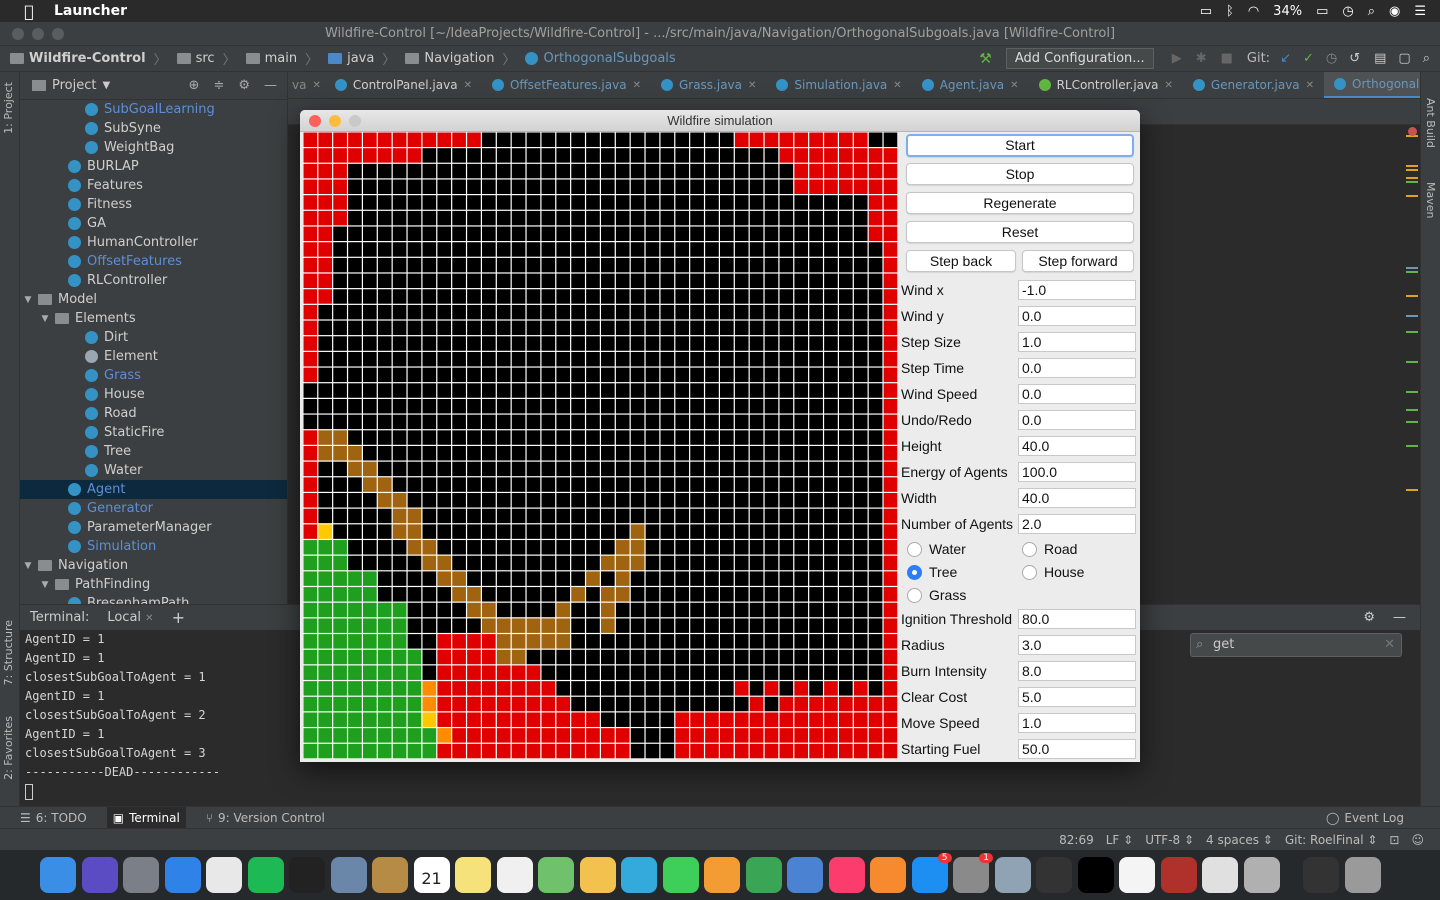  What do you see at coordinates (315, 121) in the screenshot?
I see `close-window-button` at bounding box center [315, 121].